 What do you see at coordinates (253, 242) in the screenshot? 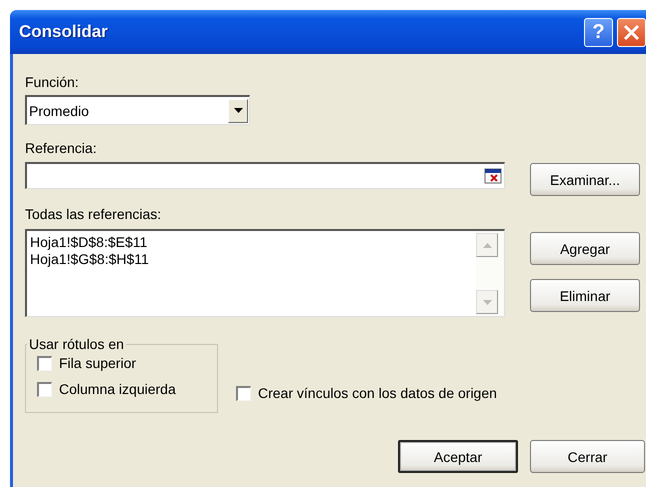
I see `list-item: Hoja1!$D$8:$E$11` at bounding box center [253, 242].